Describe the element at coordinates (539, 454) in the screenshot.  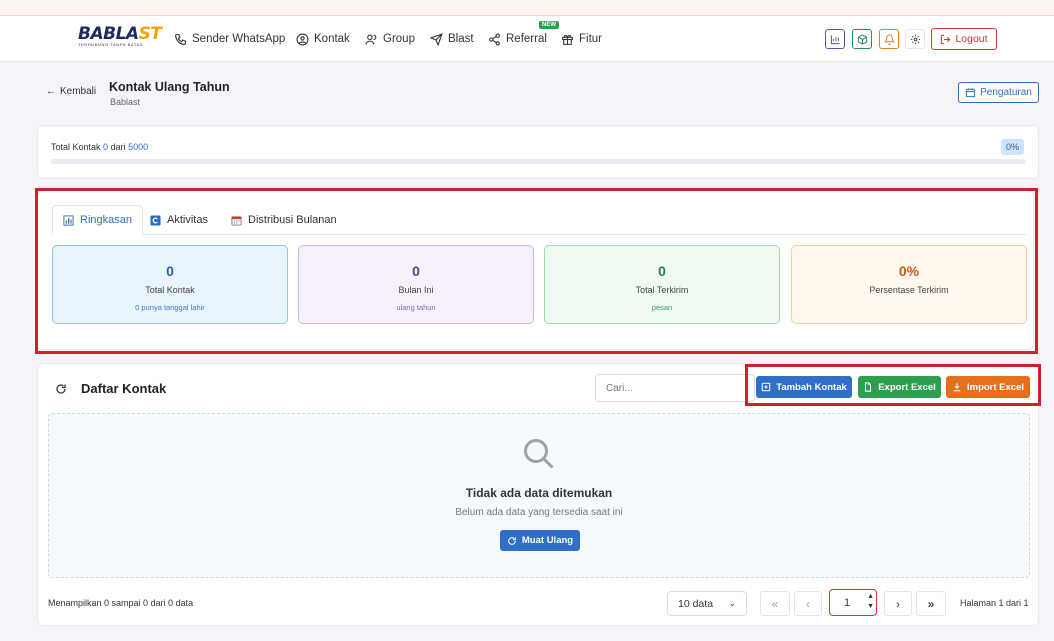
I see `search-icon` at that location.